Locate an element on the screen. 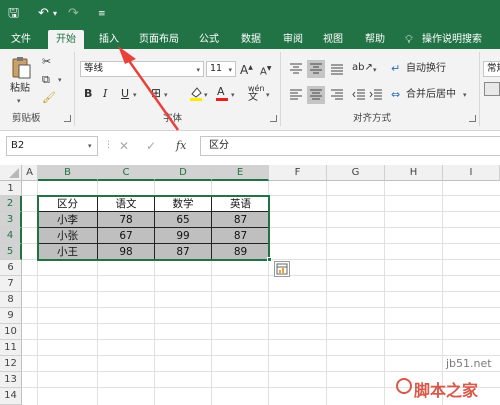 This screenshot has width=500, height=405. row-header: 14 is located at coordinates (11, 396).